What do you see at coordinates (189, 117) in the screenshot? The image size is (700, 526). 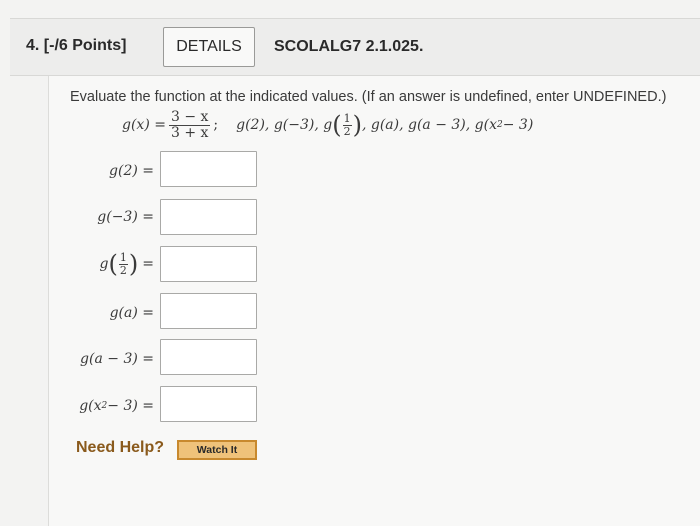 I see `function-numerator: 3 − x` at bounding box center [189, 117].